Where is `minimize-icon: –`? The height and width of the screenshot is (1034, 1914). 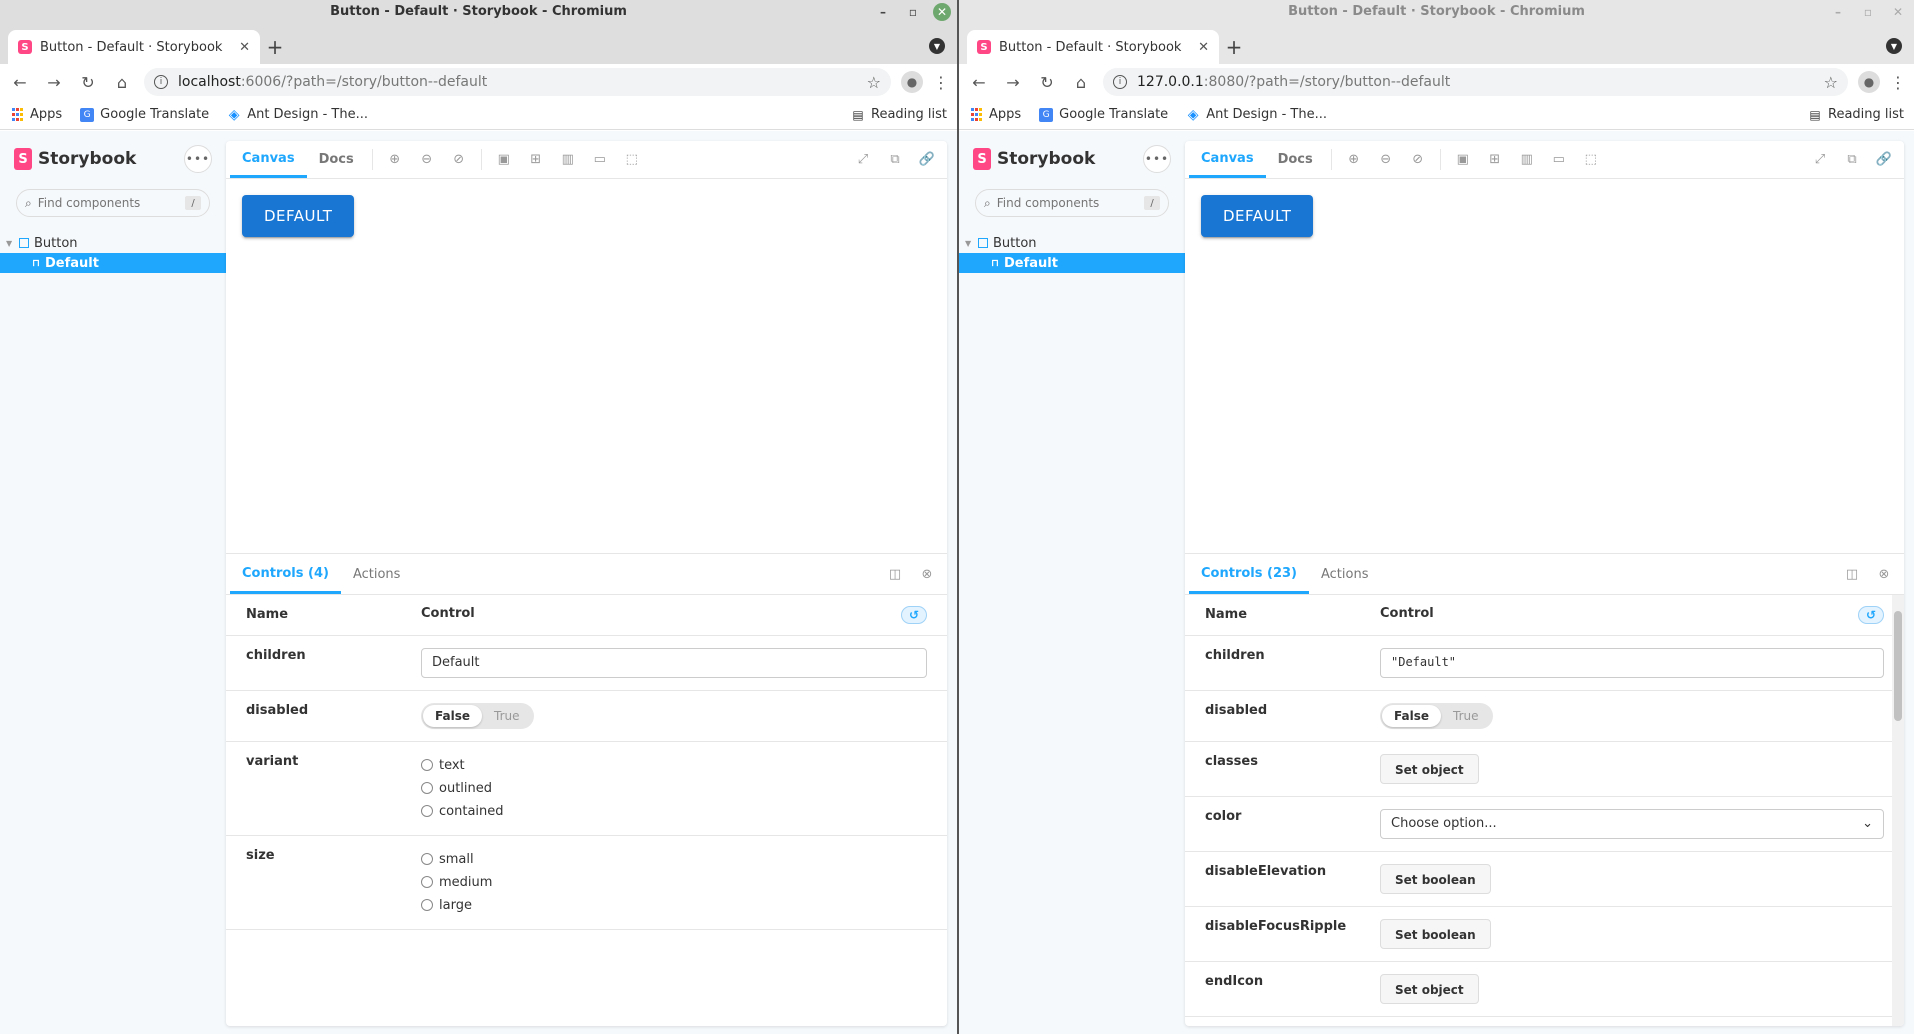 minimize-icon: – is located at coordinates (883, 12).